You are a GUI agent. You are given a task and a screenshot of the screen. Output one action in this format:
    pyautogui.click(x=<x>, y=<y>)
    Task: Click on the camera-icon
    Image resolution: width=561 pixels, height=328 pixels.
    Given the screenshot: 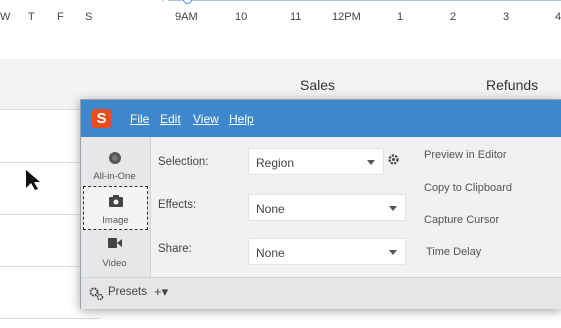 What is the action you would take?
    pyautogui.click(x=116, y=201)
    